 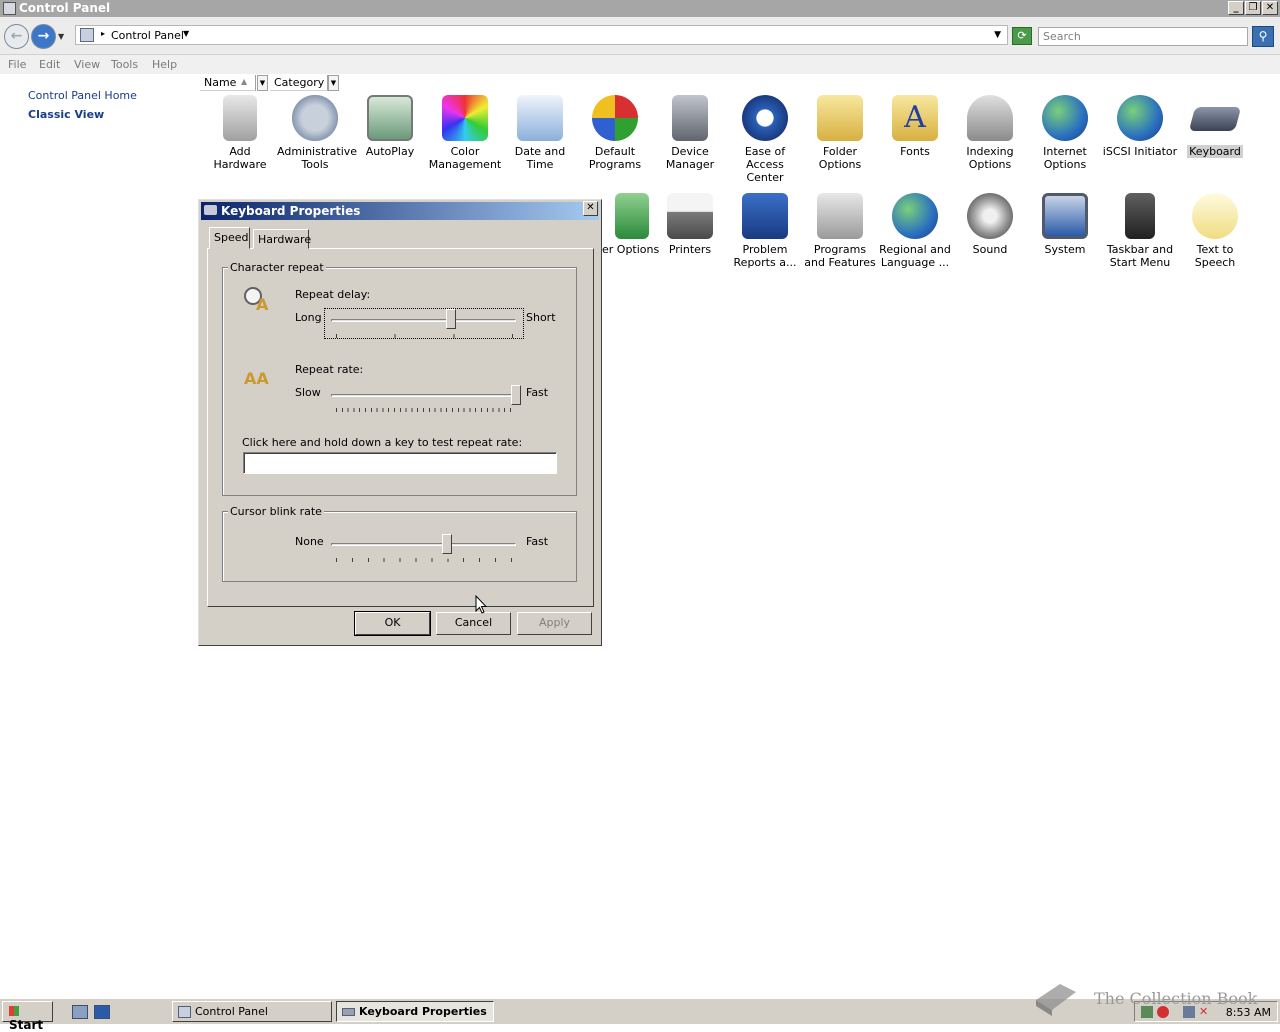 I want to click on cp-item-fonts: A Fonts, so click(x=915, y=126).